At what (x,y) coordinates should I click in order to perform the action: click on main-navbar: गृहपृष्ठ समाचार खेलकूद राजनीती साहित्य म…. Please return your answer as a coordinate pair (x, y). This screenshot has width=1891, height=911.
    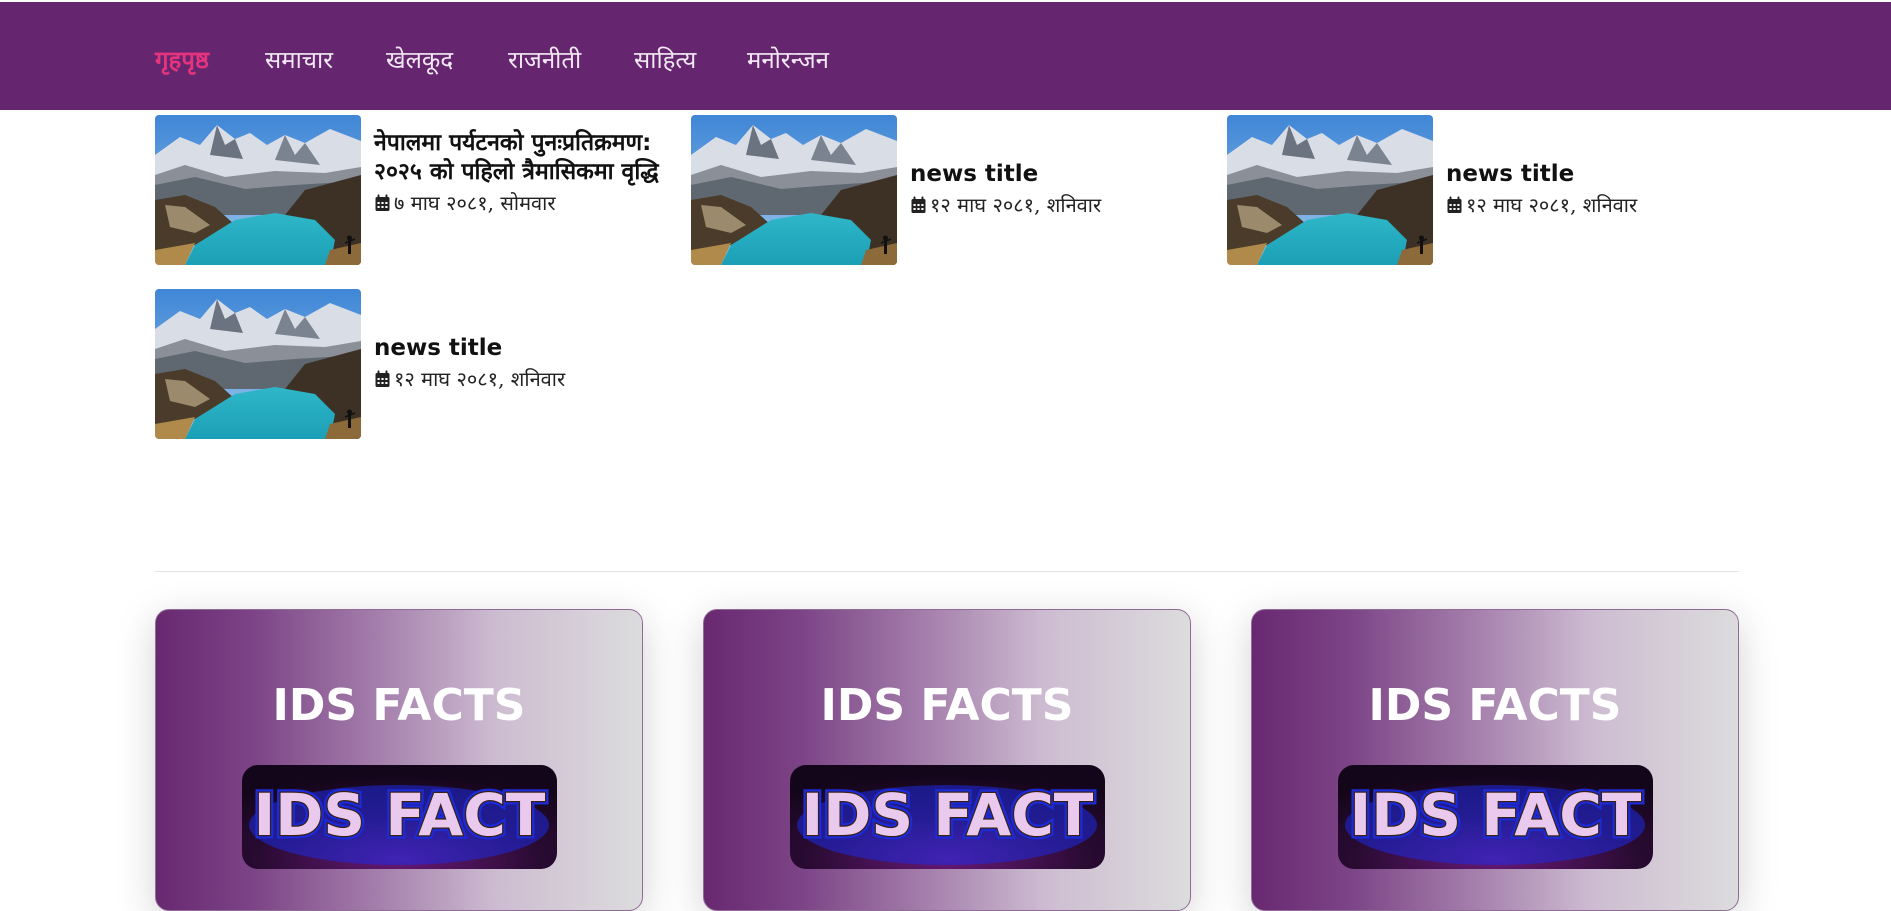
    Looking at the image, I should click on (945, 56).